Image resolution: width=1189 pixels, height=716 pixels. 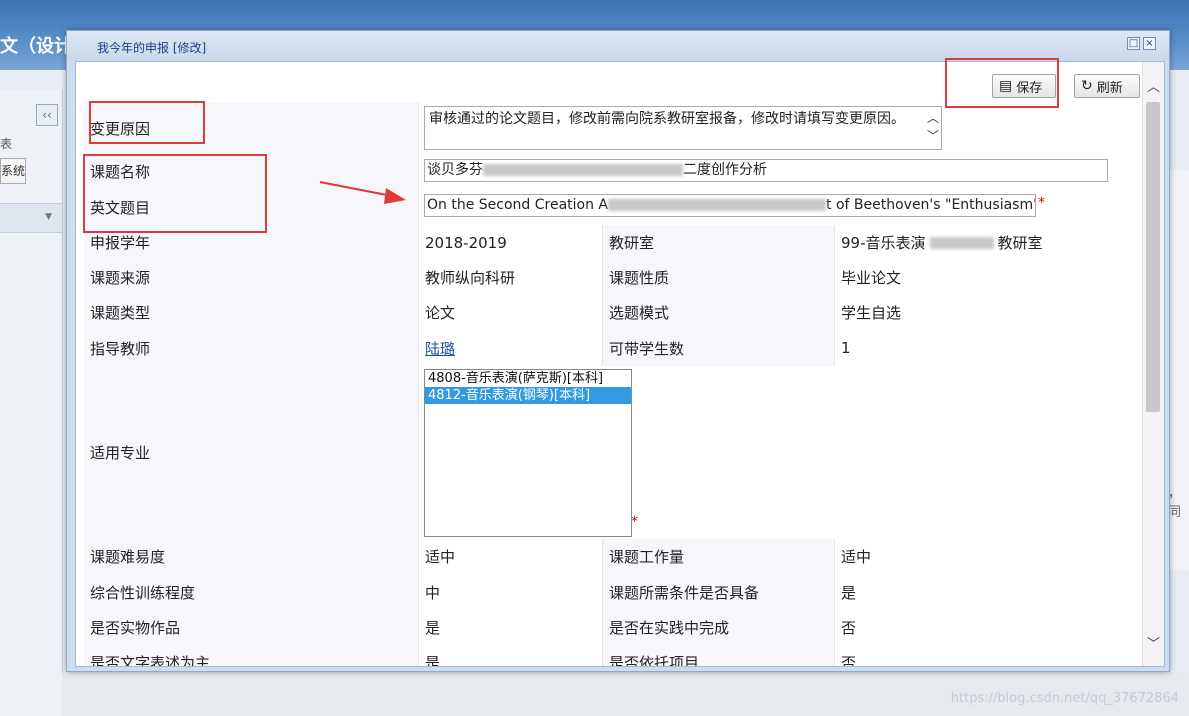 What do you see at coordinates (143, 592) in the screenshot?
I see `training-level-label: 综合性训练程度` at bounding box center [143, 592].